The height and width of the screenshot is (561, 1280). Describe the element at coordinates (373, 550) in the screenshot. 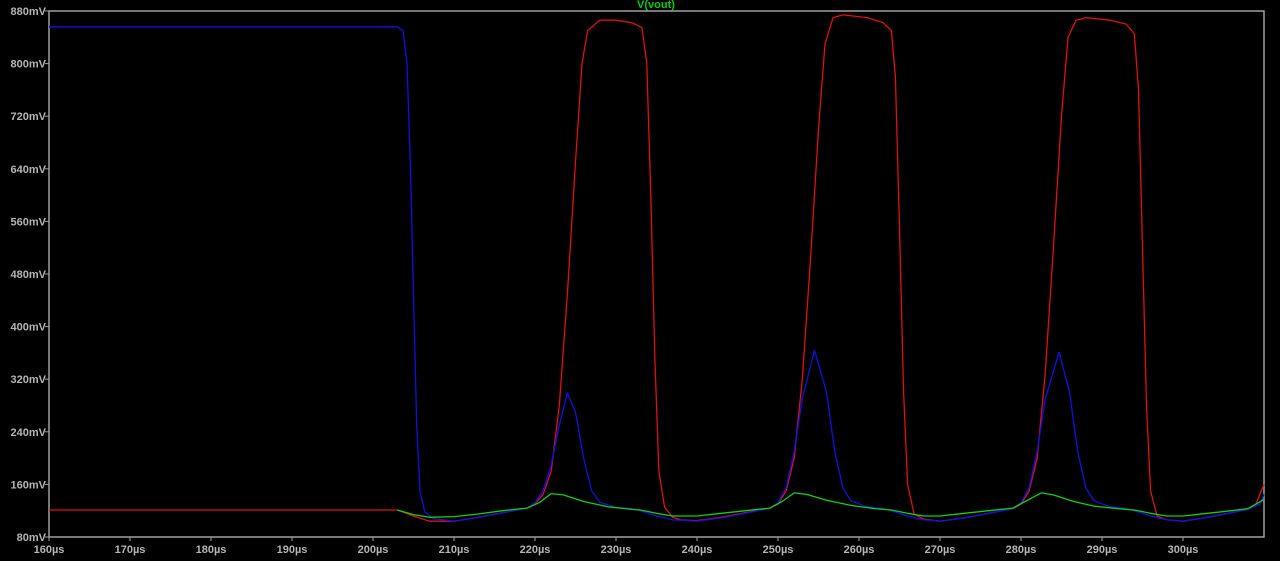

I see `x-tick-label: 200µs` at that location.